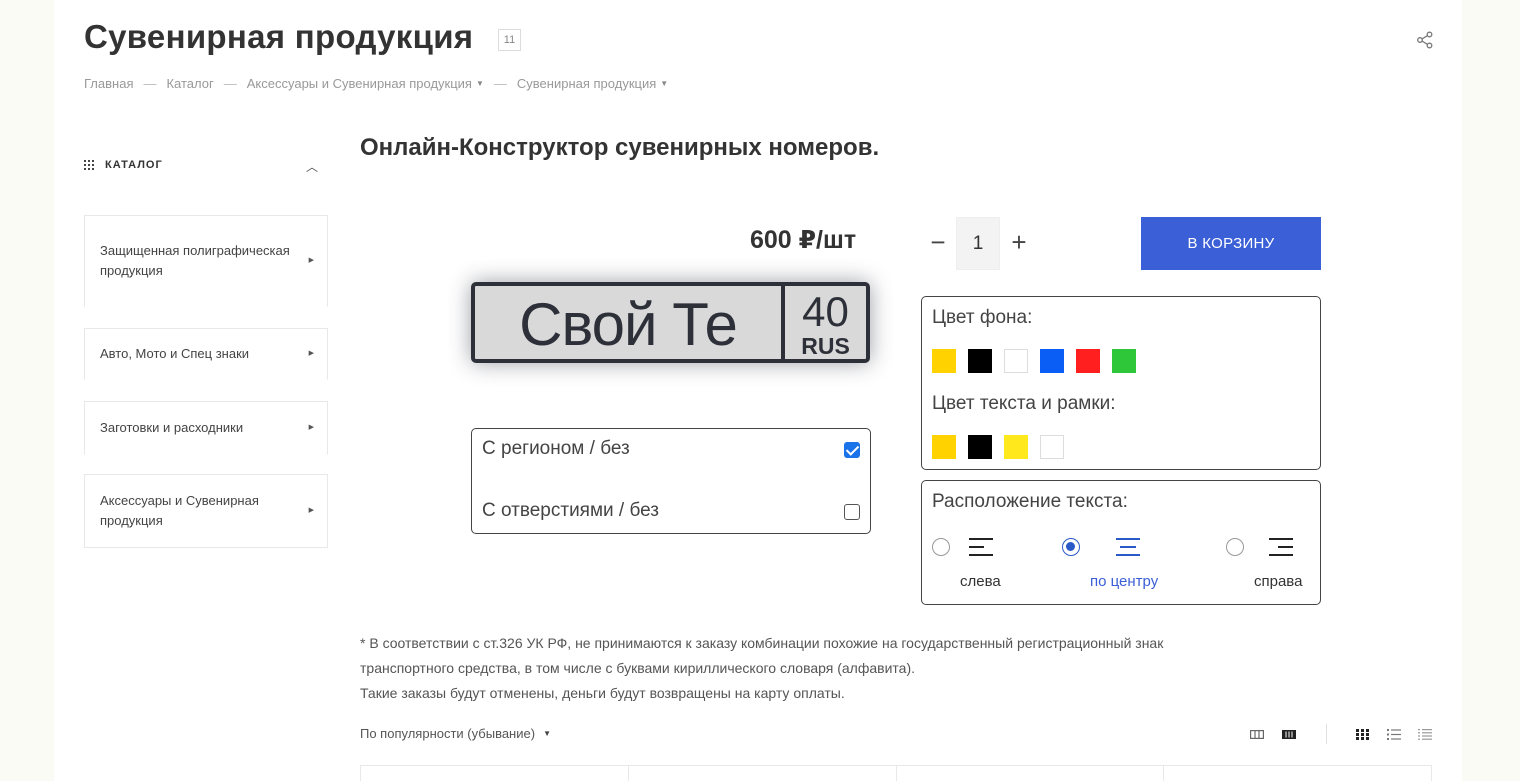 The image size is (1520, 781). What do you see at coordinates (938, 242) in the screenshot?
I see `quantity-decrease-button: −` at bounding box center [938, 242].